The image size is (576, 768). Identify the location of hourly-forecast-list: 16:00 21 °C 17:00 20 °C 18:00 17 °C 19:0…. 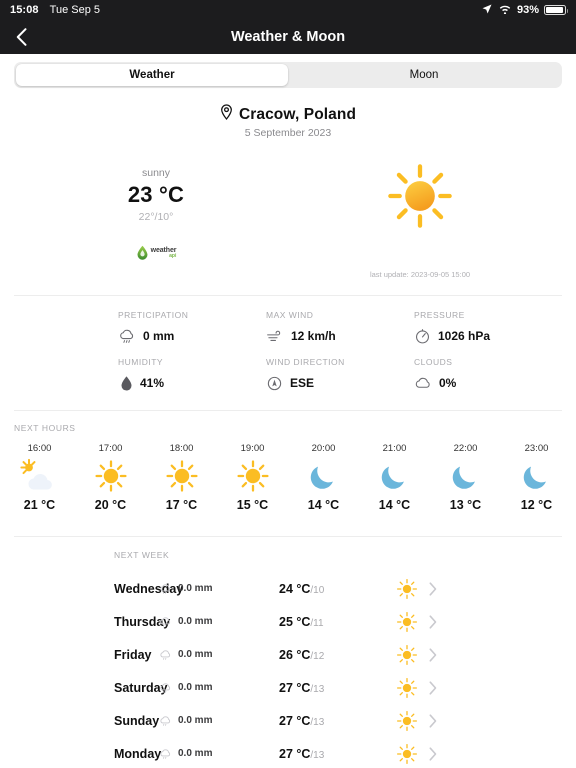
(288, 477).